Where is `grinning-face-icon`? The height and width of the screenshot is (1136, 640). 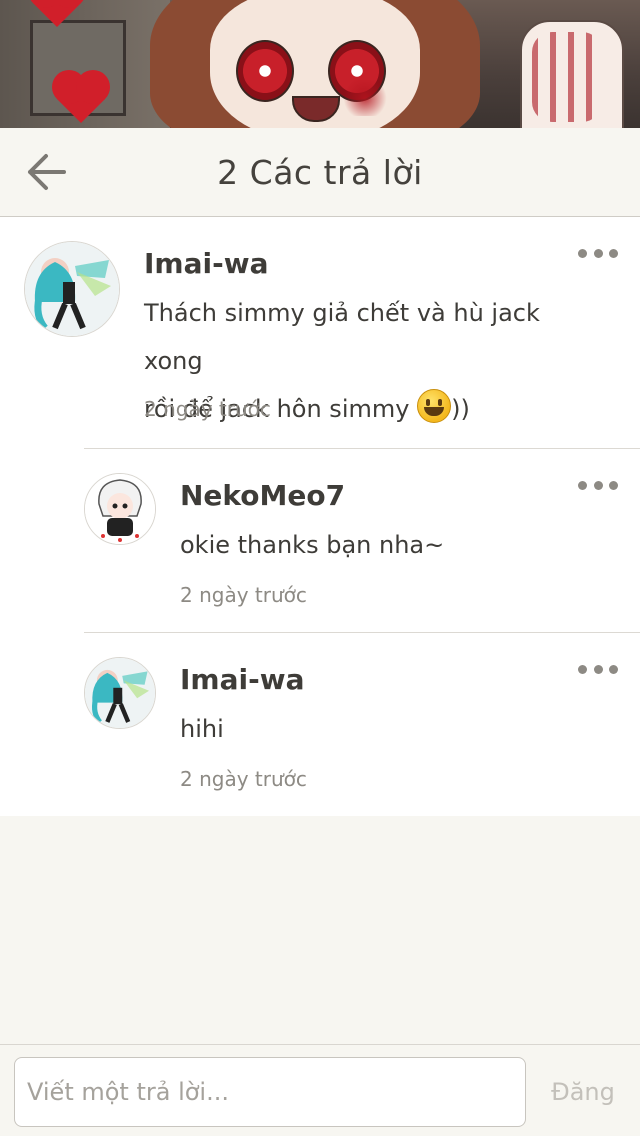
grinning-face-icon is located at coordinates (434, 406).